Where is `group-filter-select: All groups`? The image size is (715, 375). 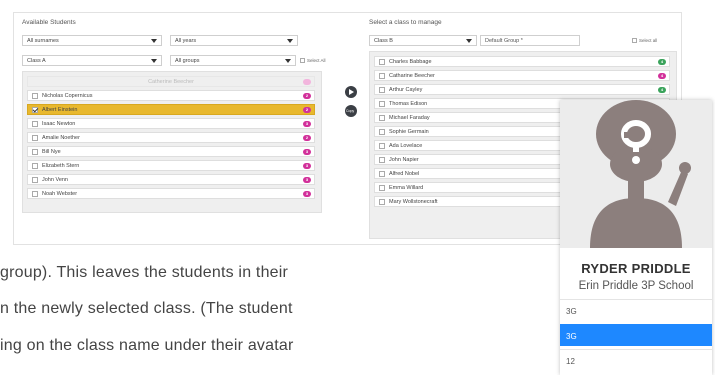 group-filter-select: All groups is located at coordinates (233, 60).